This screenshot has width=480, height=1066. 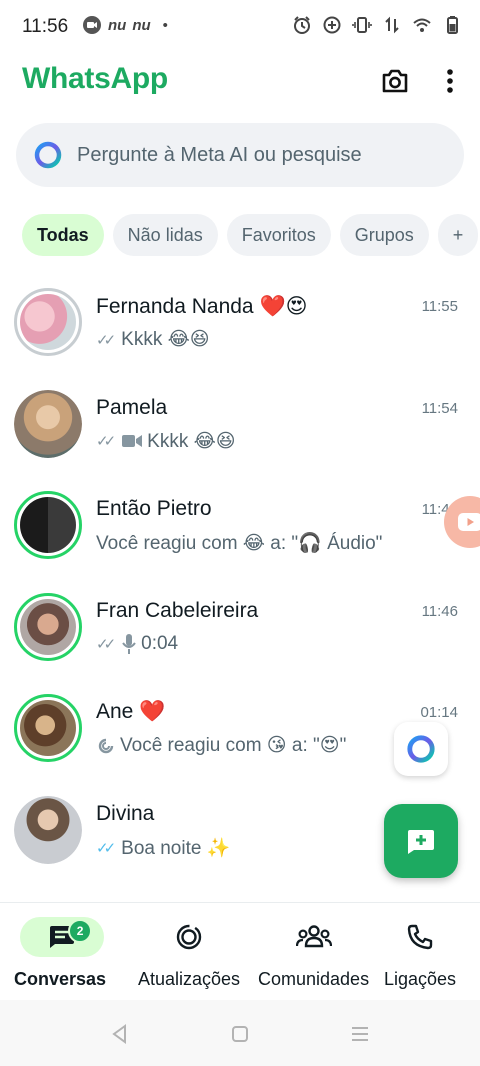 I want to click on phone-icon, so click(x=420, y=937).